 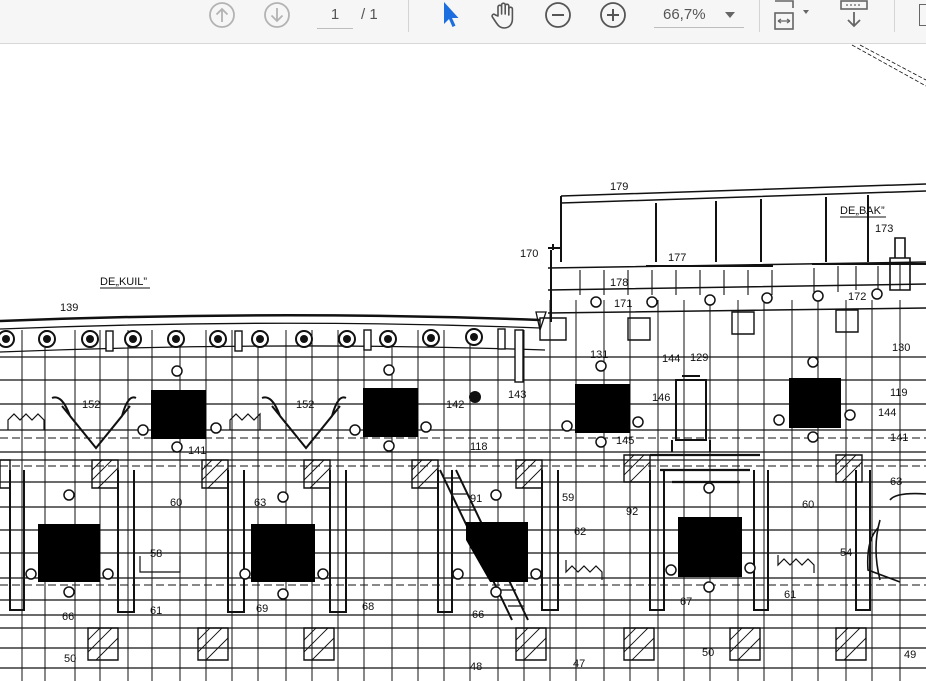 What do you see at coordinates (899, 438) in the screenshot?
I see `label-141b: 141` at bounding box center [899, 438].